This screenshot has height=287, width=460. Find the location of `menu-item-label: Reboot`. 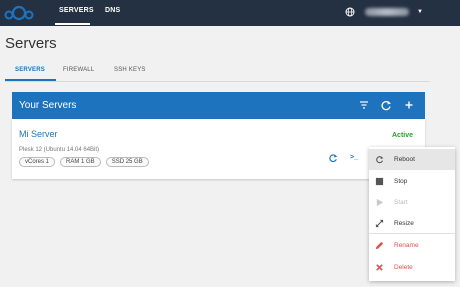

menu-item-label: Reboot is located at coordinates (404, 159).